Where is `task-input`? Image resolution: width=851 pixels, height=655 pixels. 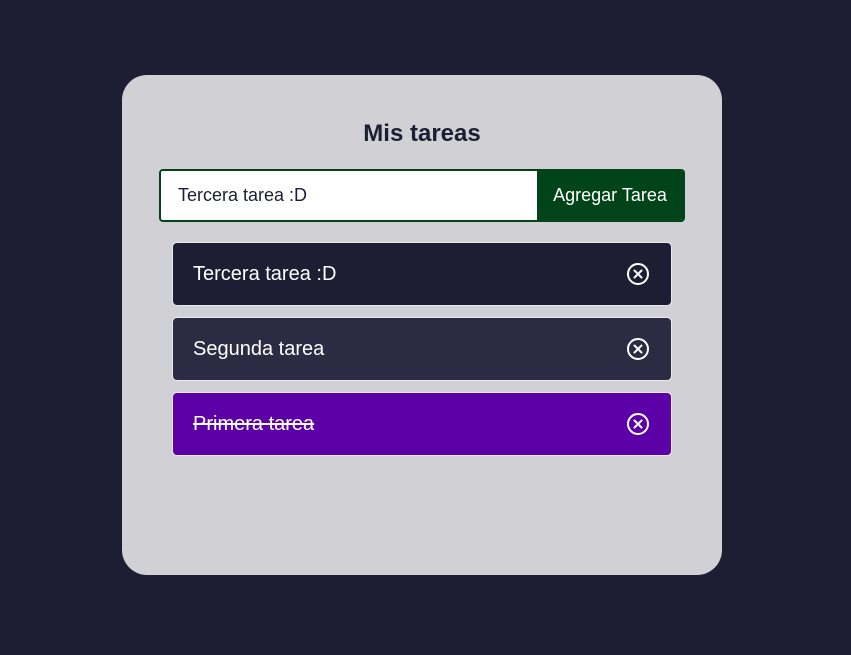
task-input is located at coordinates (349, 195).